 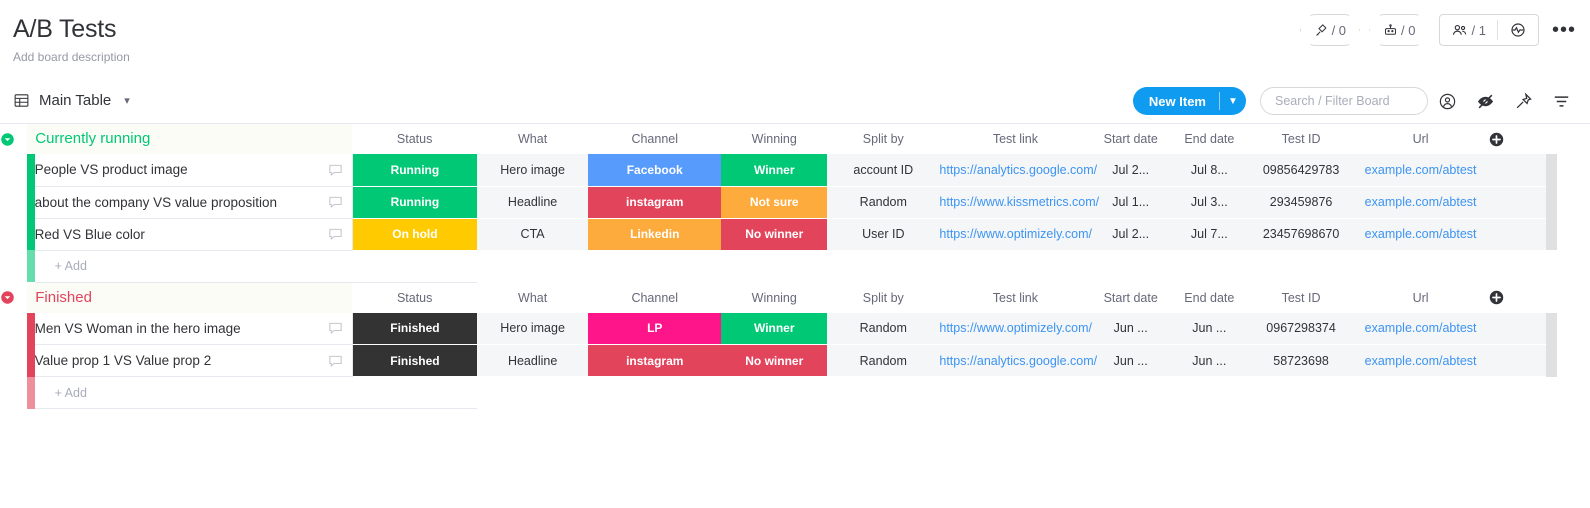 What do you see at coordinates (1564, 30) in the screenshot?
I see `more-options-button: •••` at bounding box center [1564, 30].